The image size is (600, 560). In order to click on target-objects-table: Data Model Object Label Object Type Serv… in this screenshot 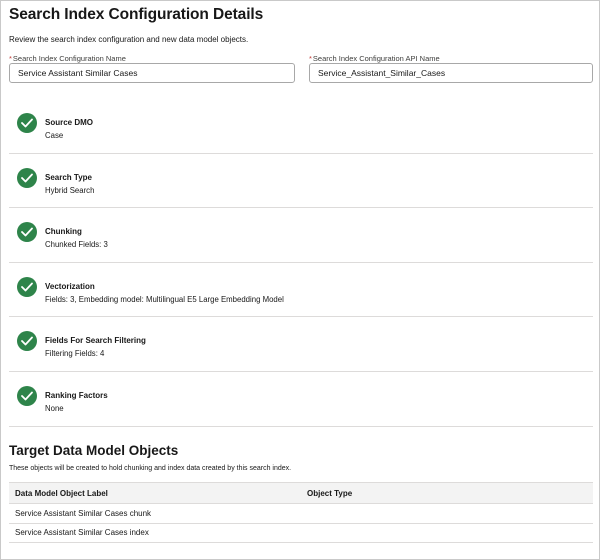, I will do `click(301, 512)`.